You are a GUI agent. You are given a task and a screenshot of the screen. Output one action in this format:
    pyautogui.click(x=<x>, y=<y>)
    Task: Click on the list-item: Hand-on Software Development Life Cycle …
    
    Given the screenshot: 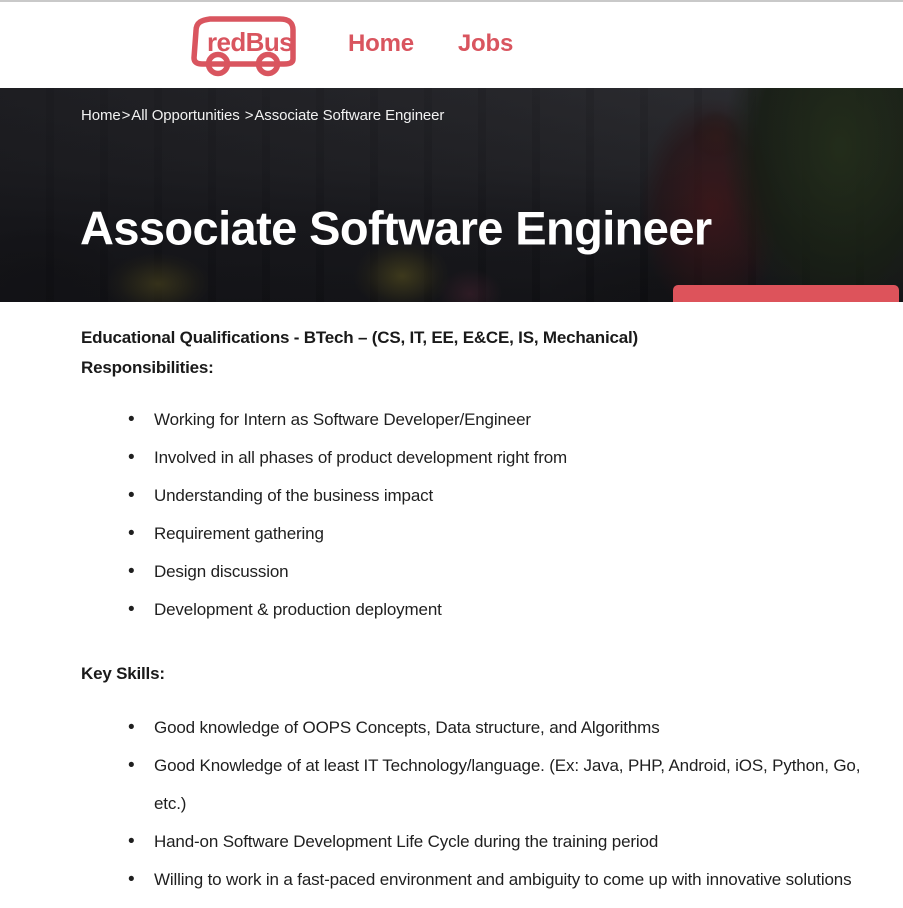 What is the action you would take?
    pyautogui.click(x=495, y=842)
    